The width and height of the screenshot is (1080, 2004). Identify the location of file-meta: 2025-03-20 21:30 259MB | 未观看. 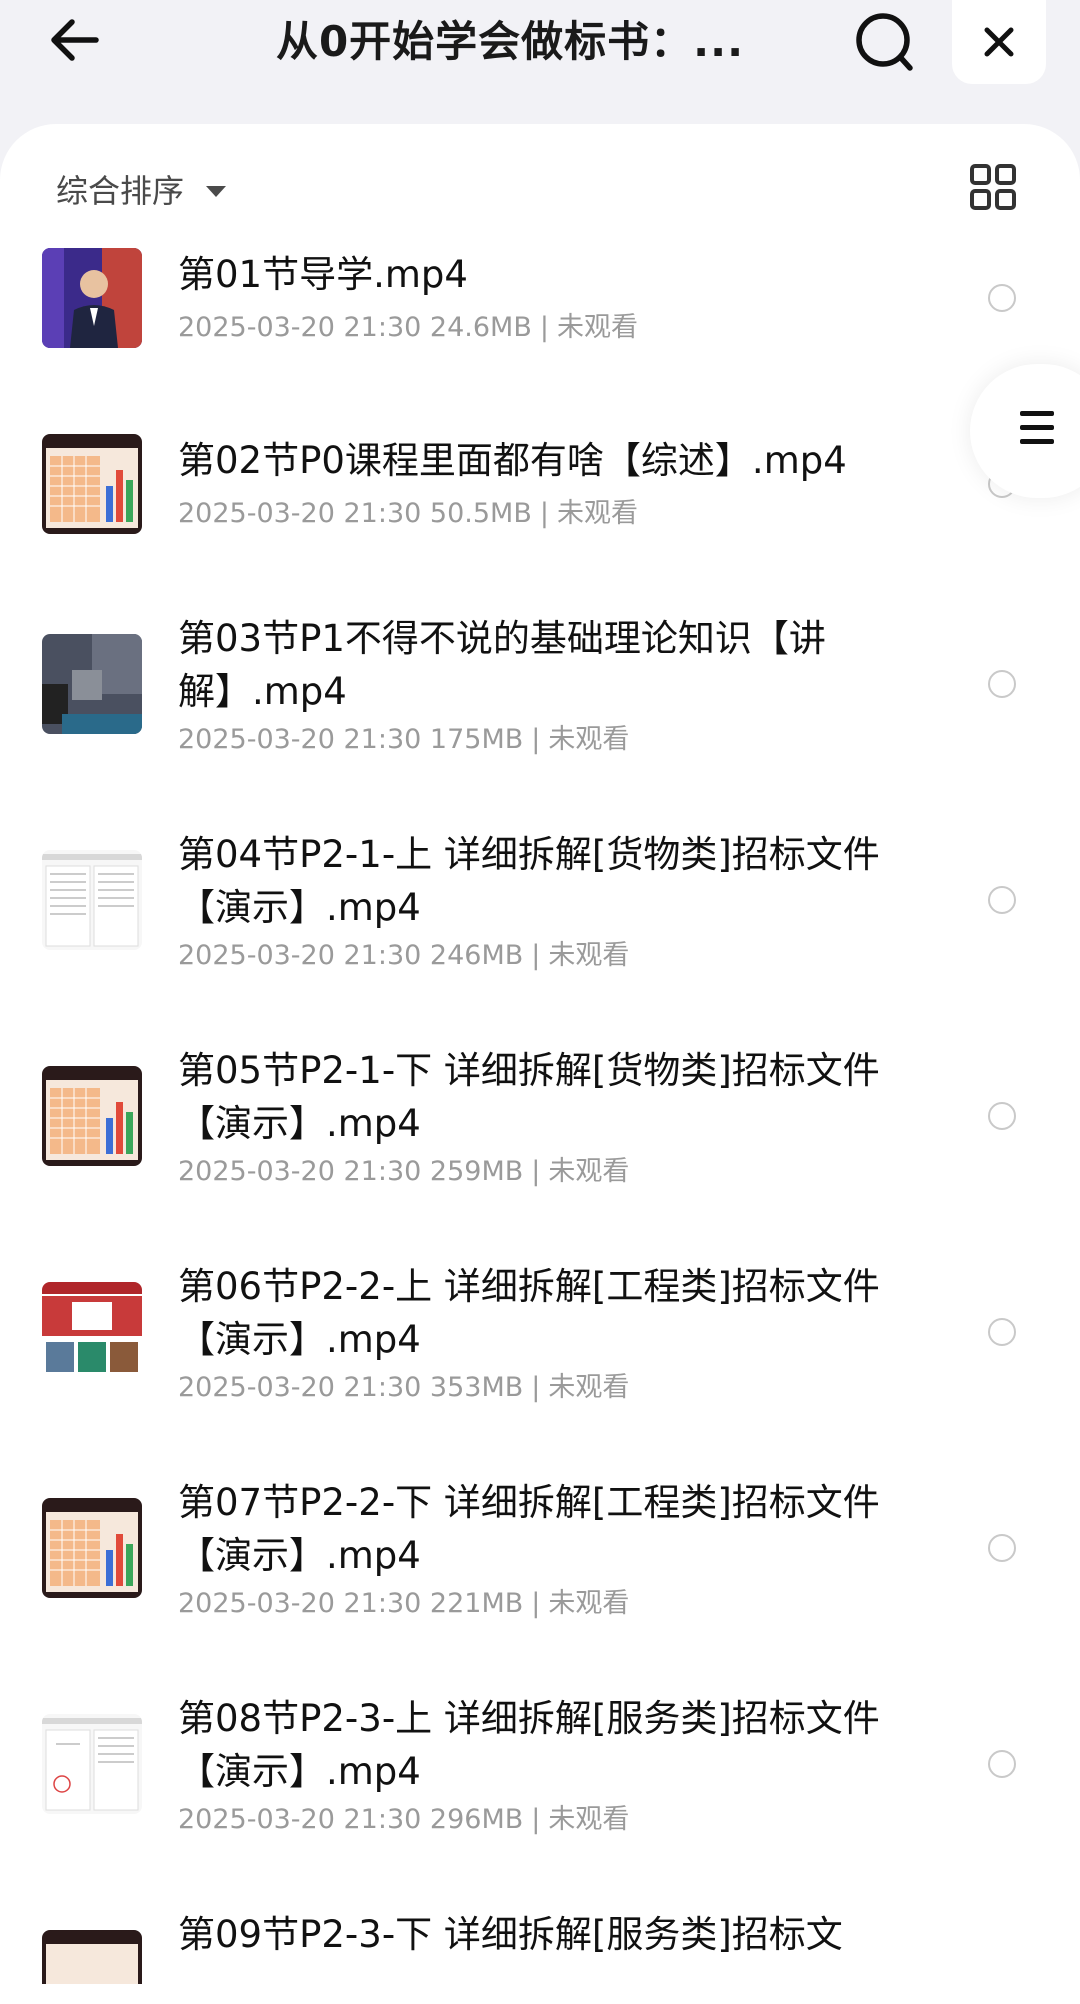
(404, 1171).